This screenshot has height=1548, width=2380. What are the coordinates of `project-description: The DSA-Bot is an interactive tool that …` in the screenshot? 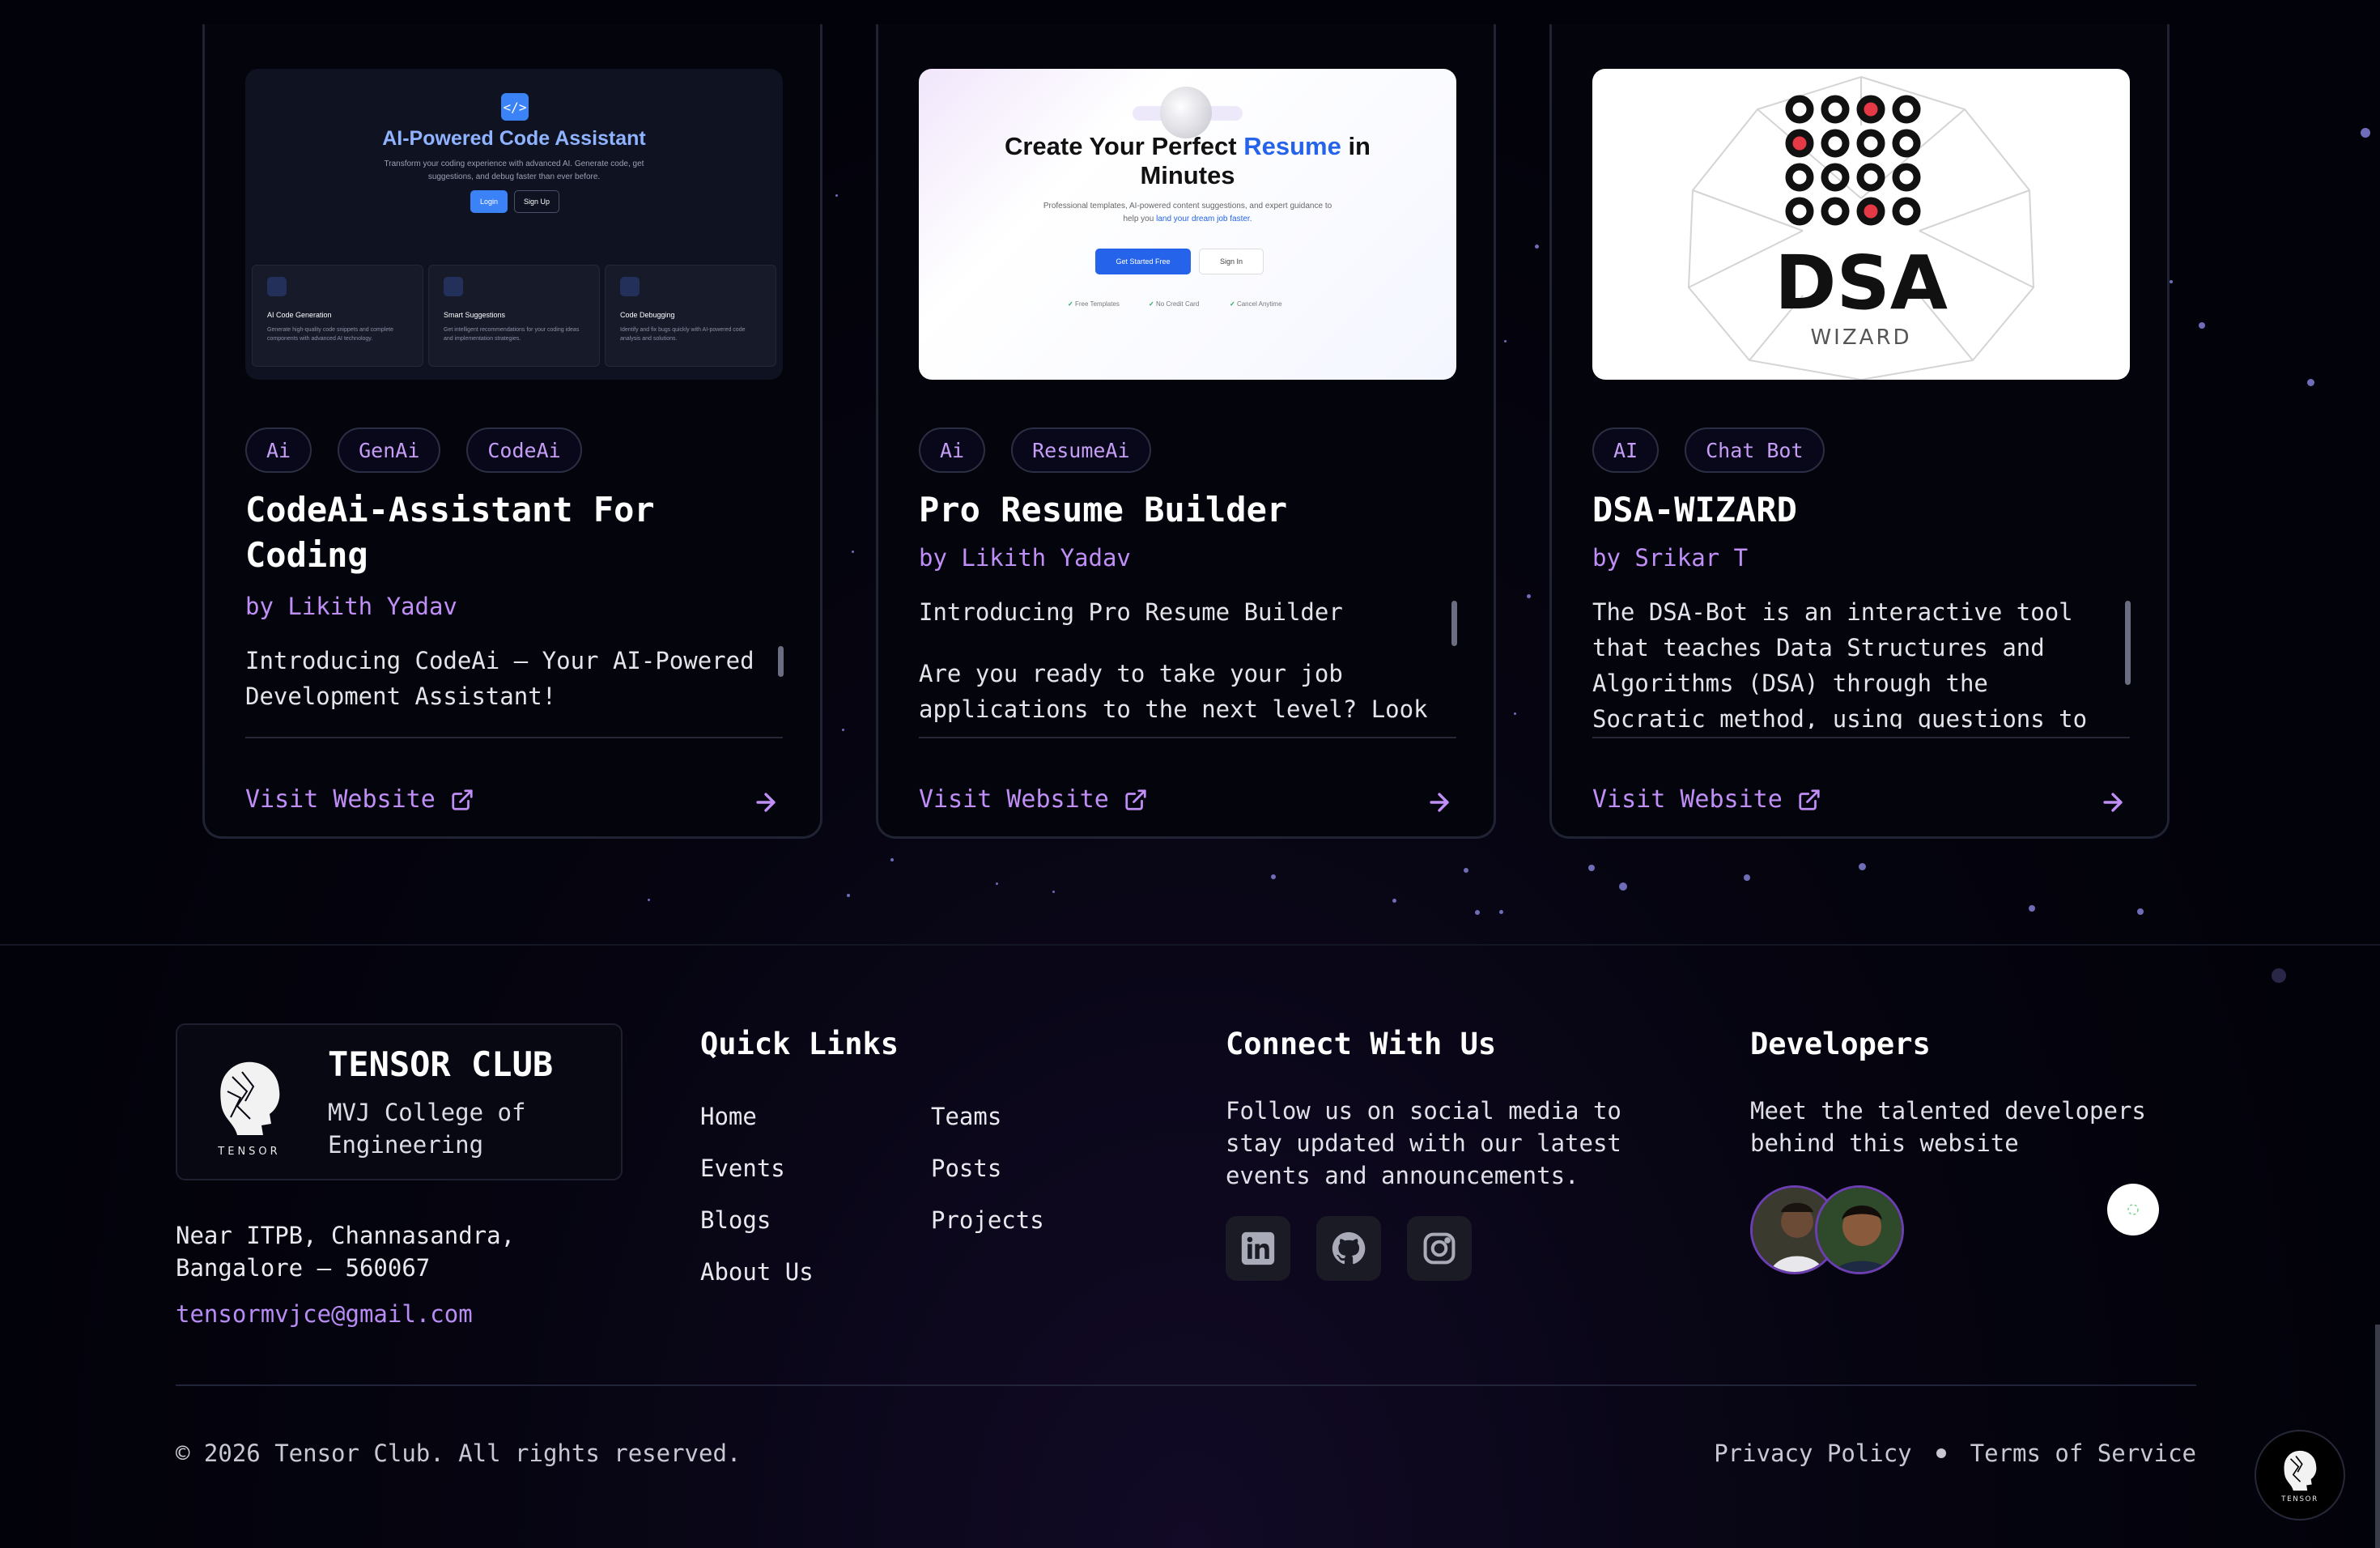 It's located at (1851, 661).